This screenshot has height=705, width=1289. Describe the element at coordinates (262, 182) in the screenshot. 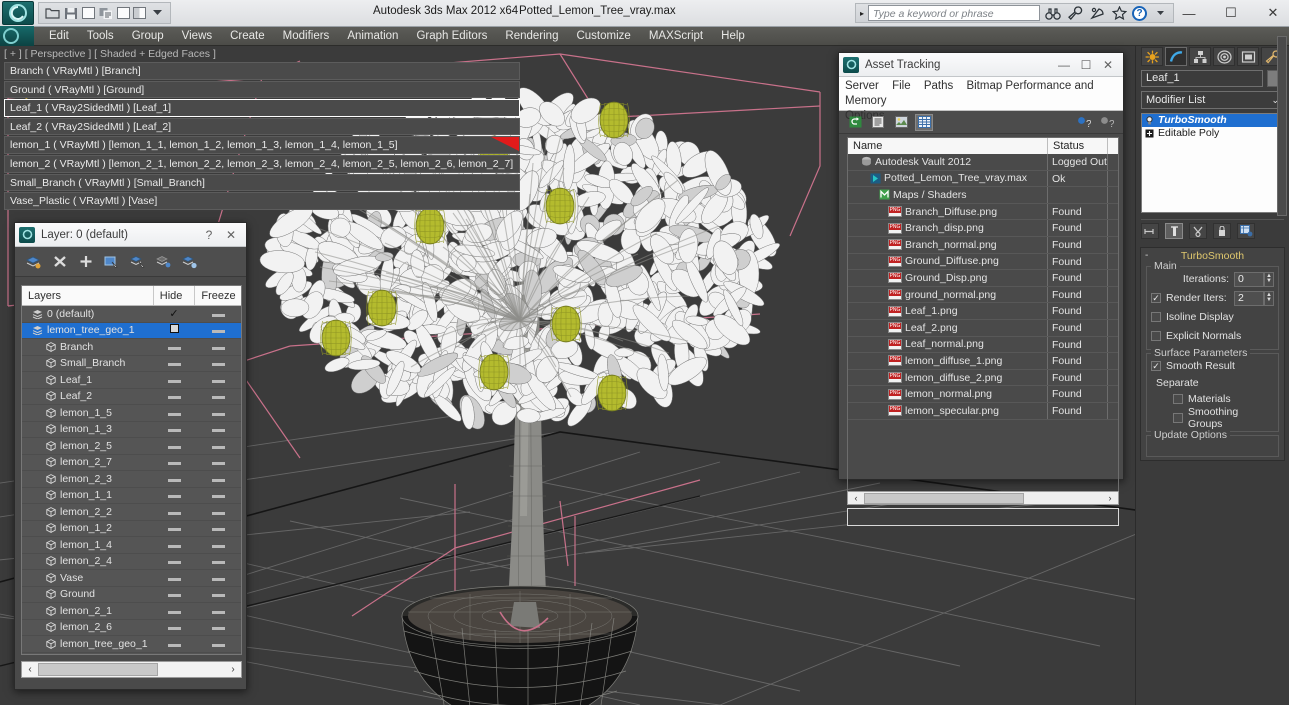

I see `material-row: Small_Branch ( VRayMtl ) [Small_Branch]` at that location.